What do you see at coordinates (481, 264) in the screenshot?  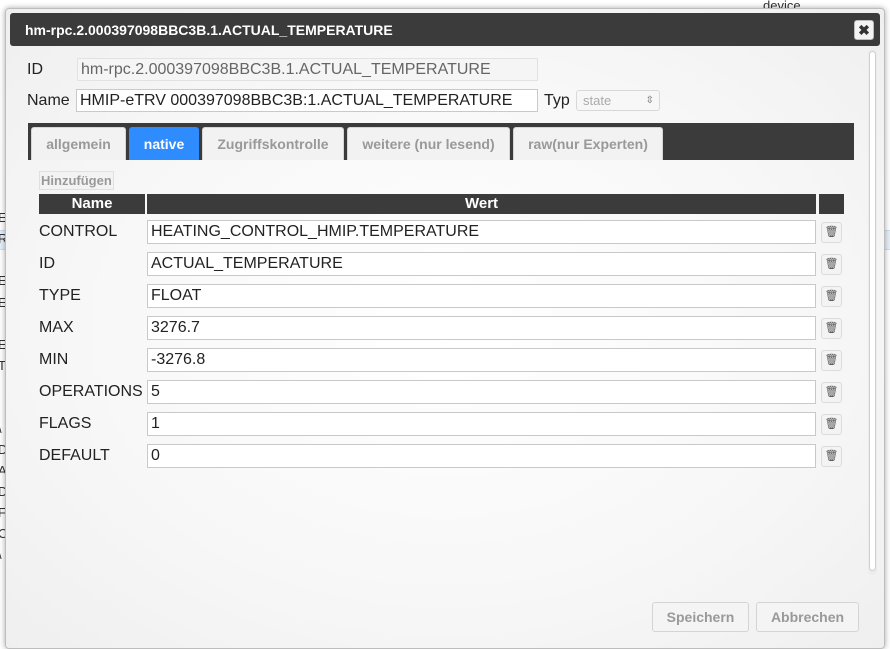 I see `row-value-input: ACTUAL_TEMPERATURE` at bounding box center [481, 264].